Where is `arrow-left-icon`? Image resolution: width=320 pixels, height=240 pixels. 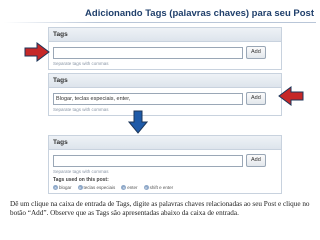 arrow-left-icon is located at coordinates (291, 96).